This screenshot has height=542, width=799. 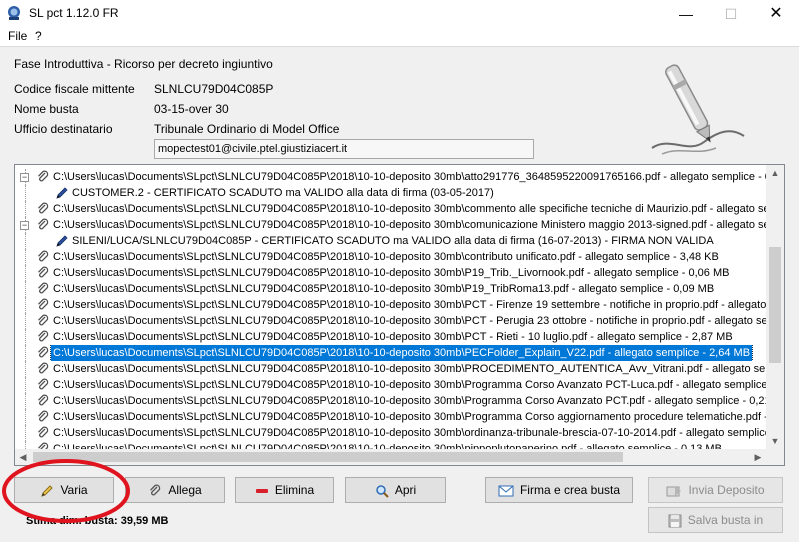 I want to click on vertical-scroll-thumb, so click(x=775, y=305).